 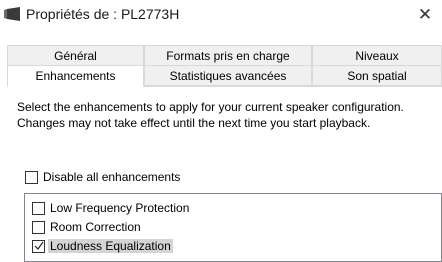 I want to click on tab-label: Statistiques avancées, so click(x=228, y=75).